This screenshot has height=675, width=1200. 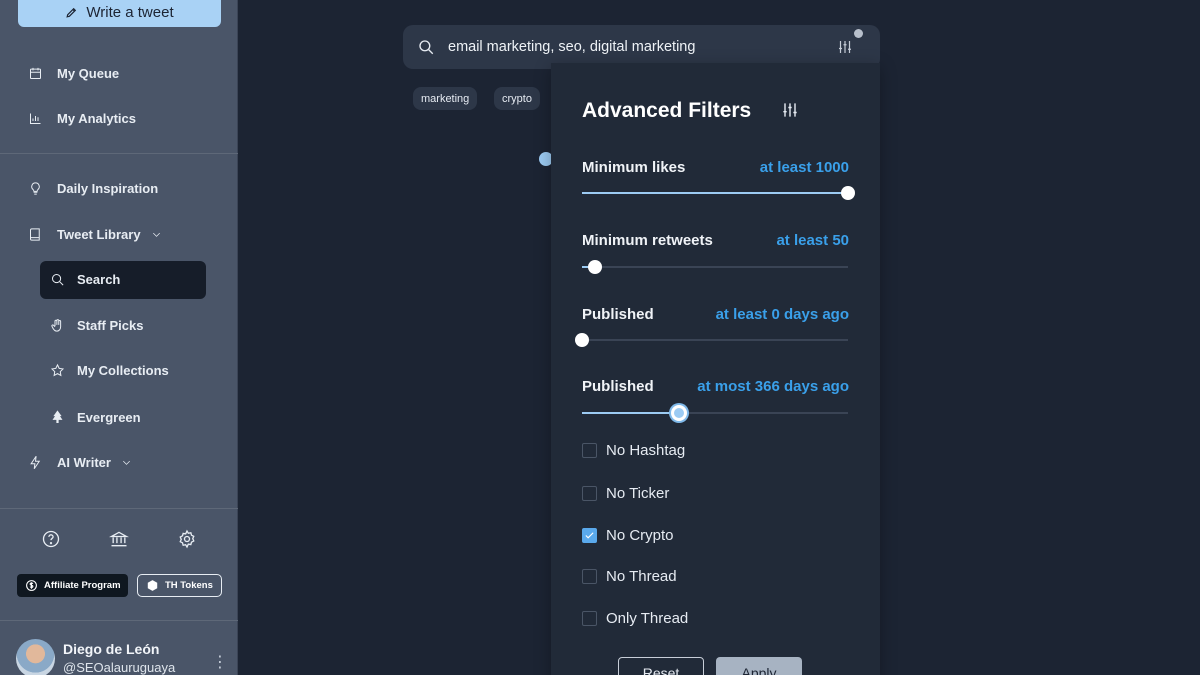 I want to click on sidebar-item-label: Search, so click(x=99, y=279).